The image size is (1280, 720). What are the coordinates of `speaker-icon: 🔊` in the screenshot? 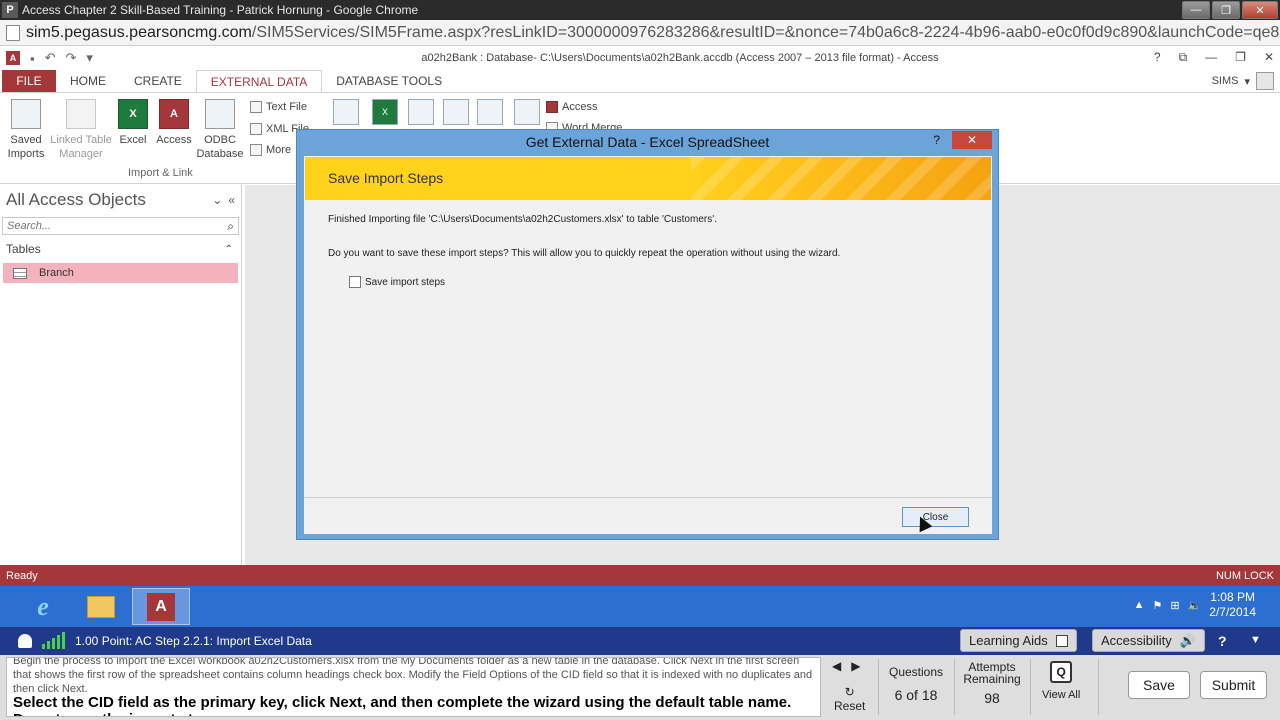 It's located at (1187, 640).